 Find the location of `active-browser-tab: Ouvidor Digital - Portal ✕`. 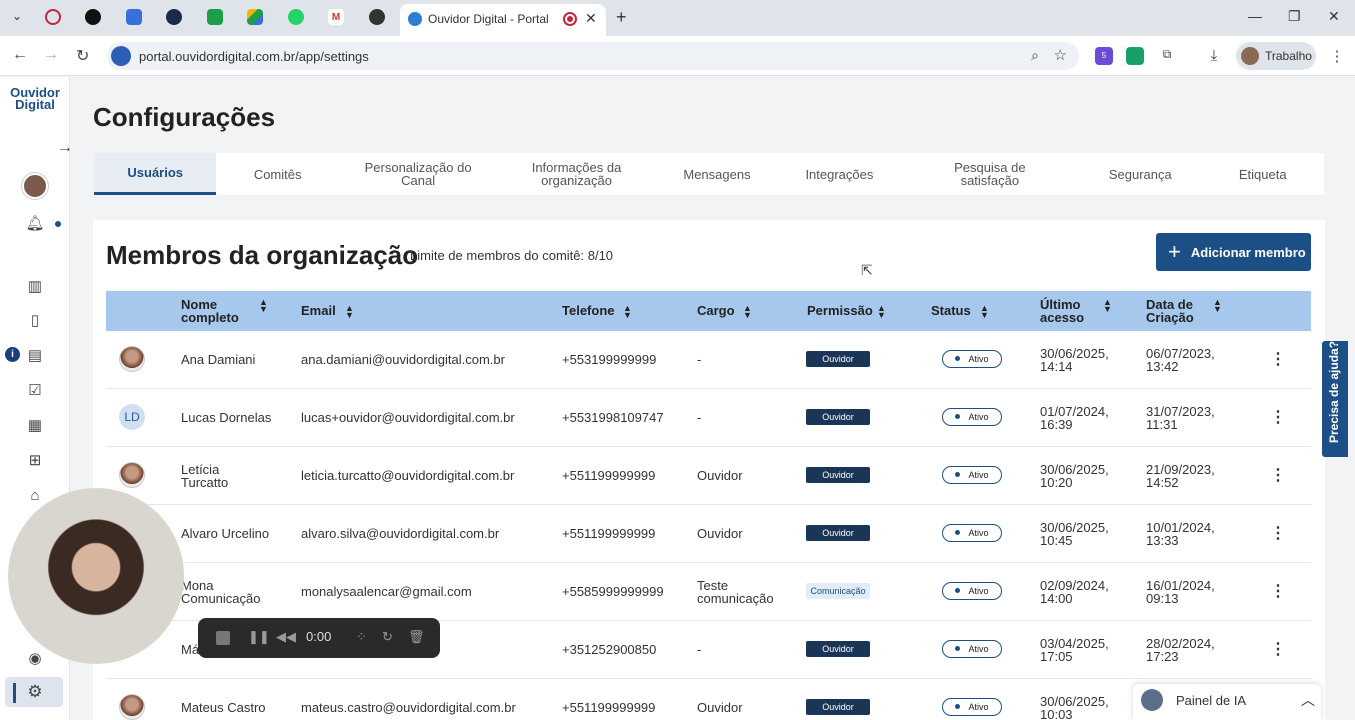

active-browser-tab: Ouvidor Digital - Portal ✕ is located at coordinates (503, 20).